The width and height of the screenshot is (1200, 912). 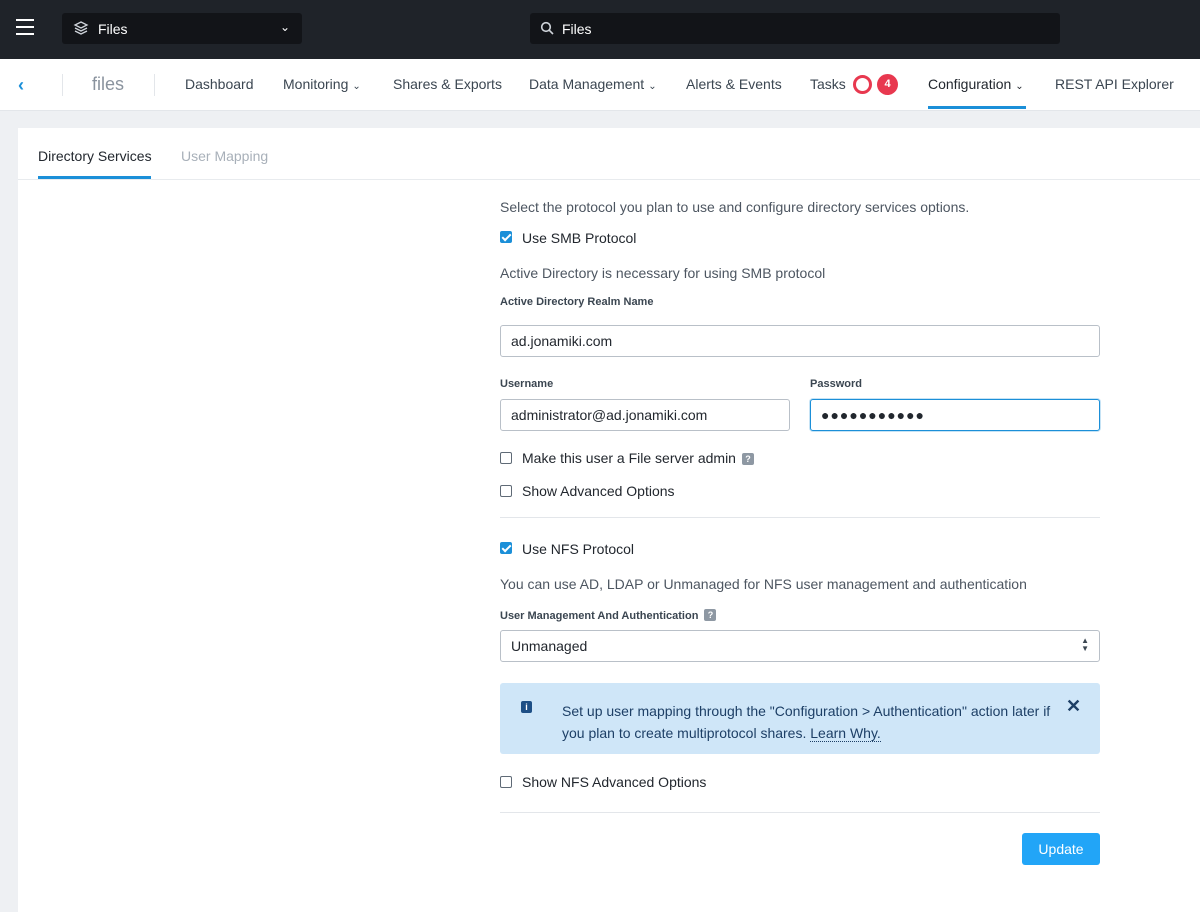 What do you see at coordinates (527, 384) in the screenshot?
I see `username-label: Username` at bounding box center [527, 384].